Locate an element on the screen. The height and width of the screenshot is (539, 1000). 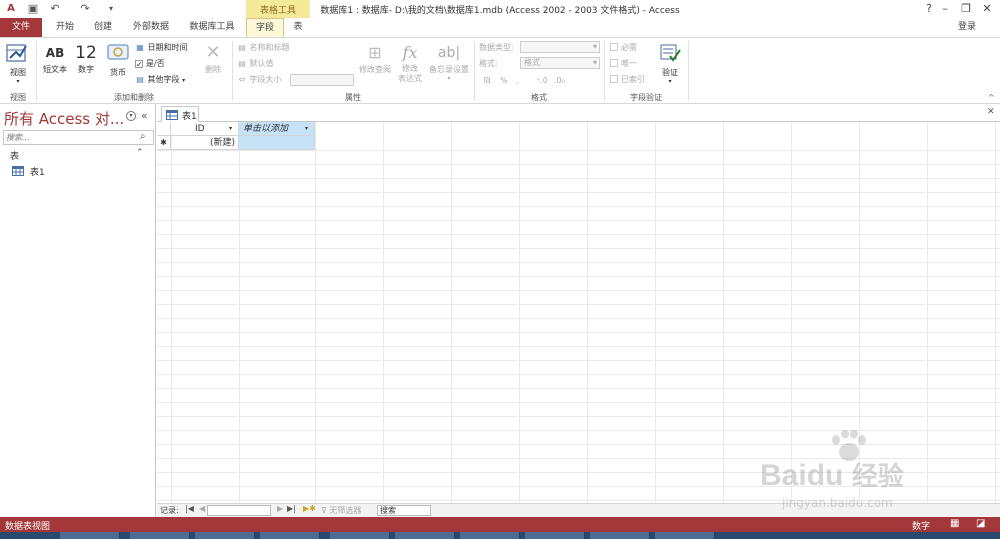
search-icon: ⌕ is located at coordinates (143, 136).